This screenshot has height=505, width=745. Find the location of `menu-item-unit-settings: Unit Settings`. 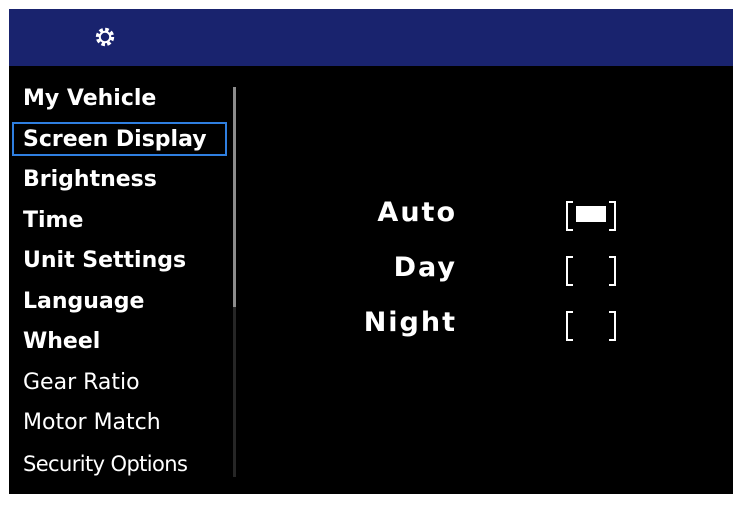

menu-item-unit-settings: Unit Settings is located at coordinates (121, 261).